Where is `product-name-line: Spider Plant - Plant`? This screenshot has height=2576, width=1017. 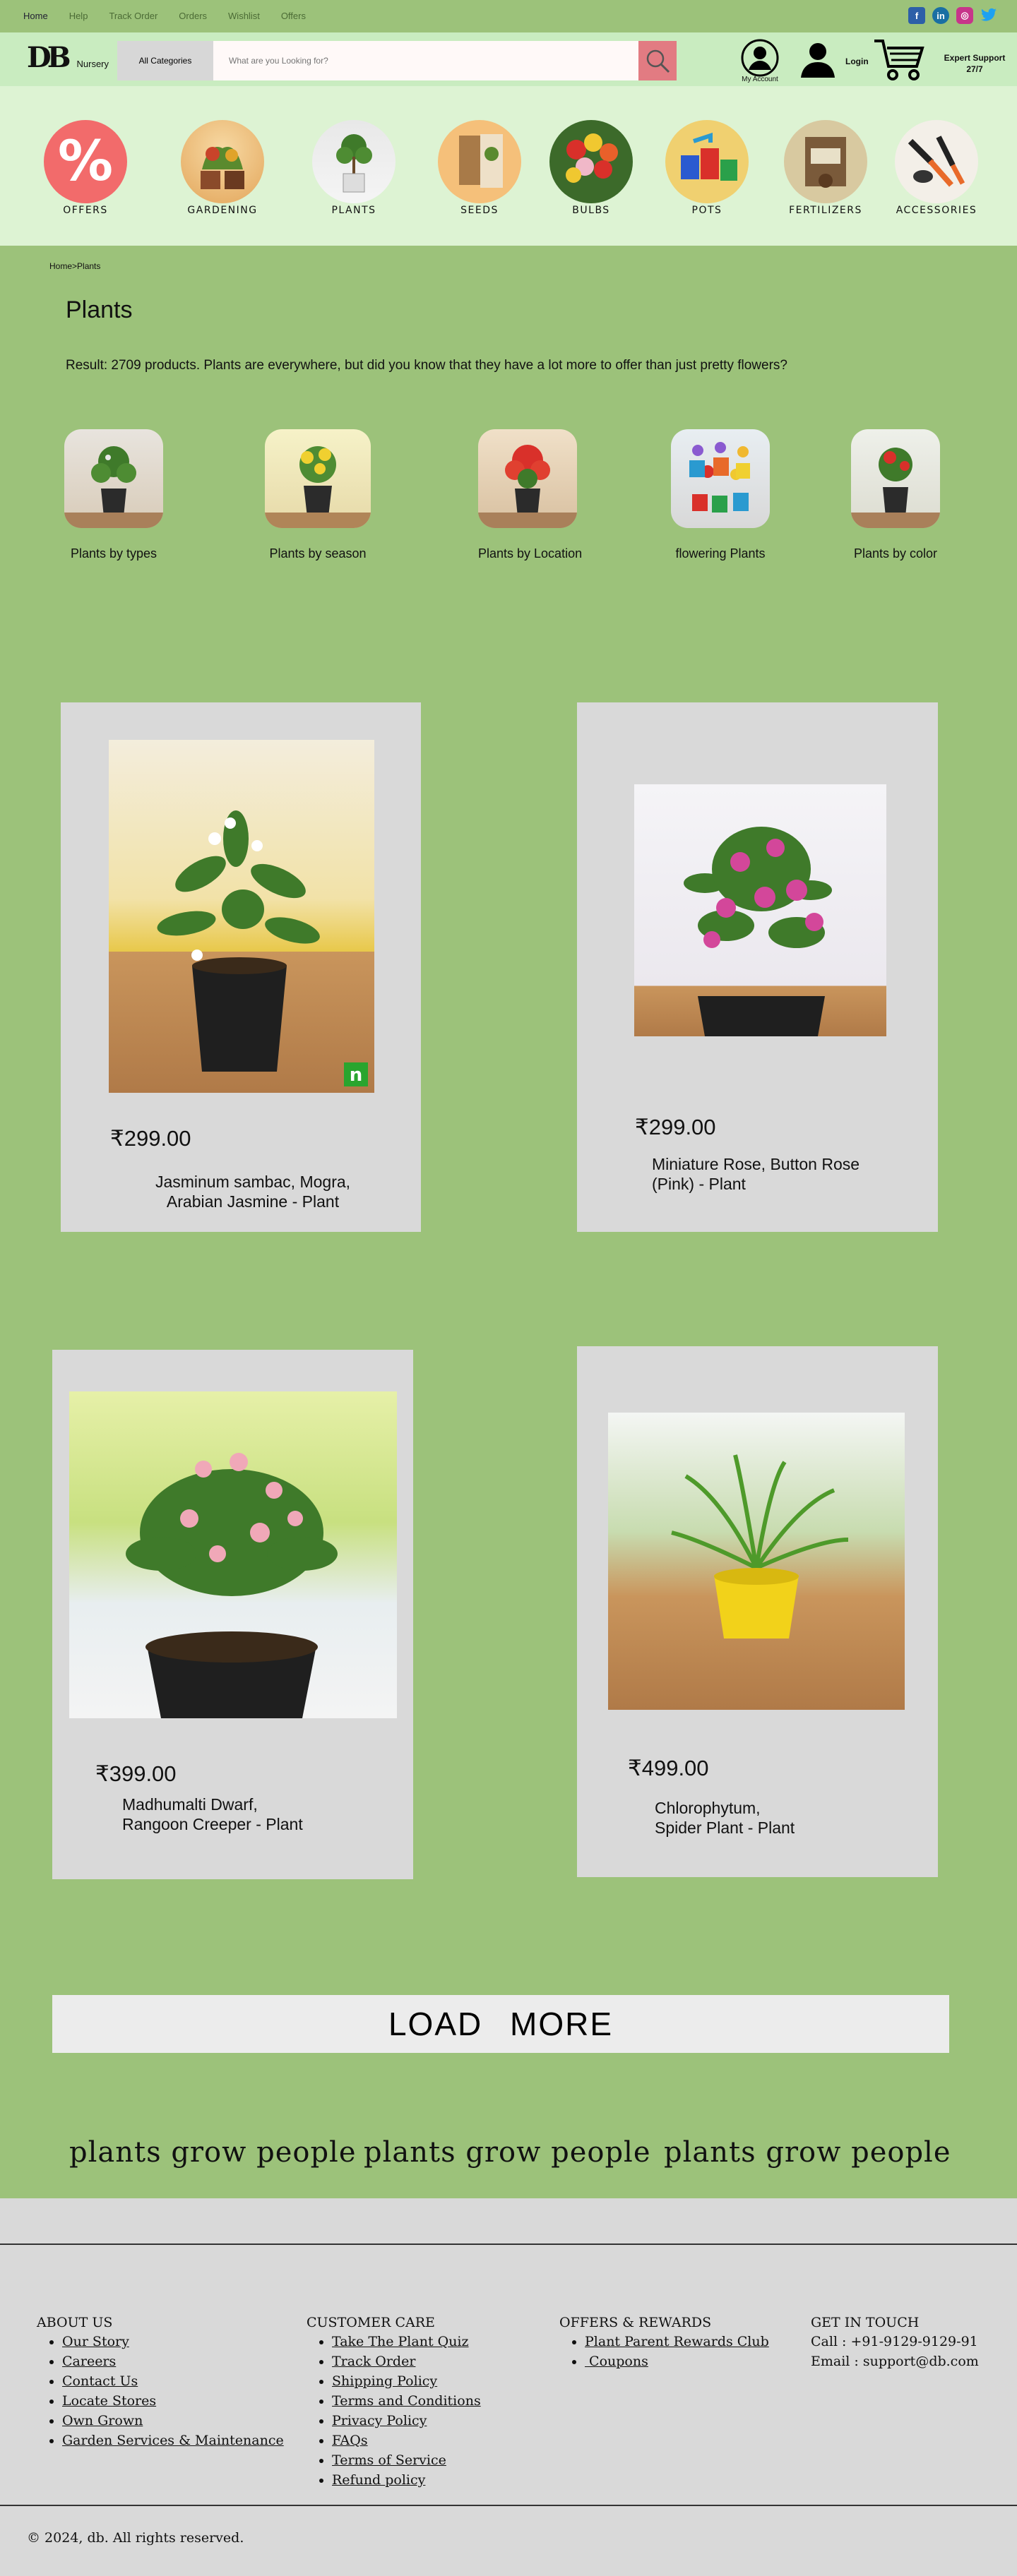 product-name-line: Spider Plant - Plant is located at coordinates (725, 1828).